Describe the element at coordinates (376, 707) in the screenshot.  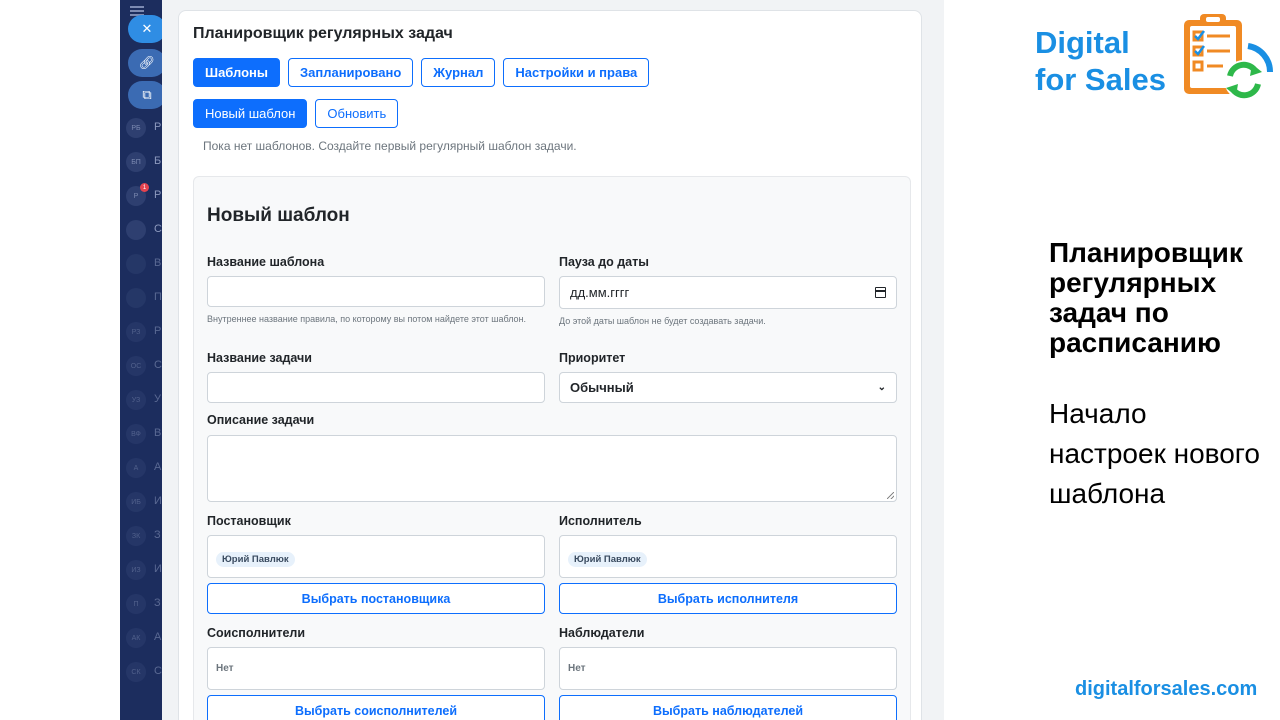
I see `select-coexecutors-button: Выбрать соисполнителей` at that location.